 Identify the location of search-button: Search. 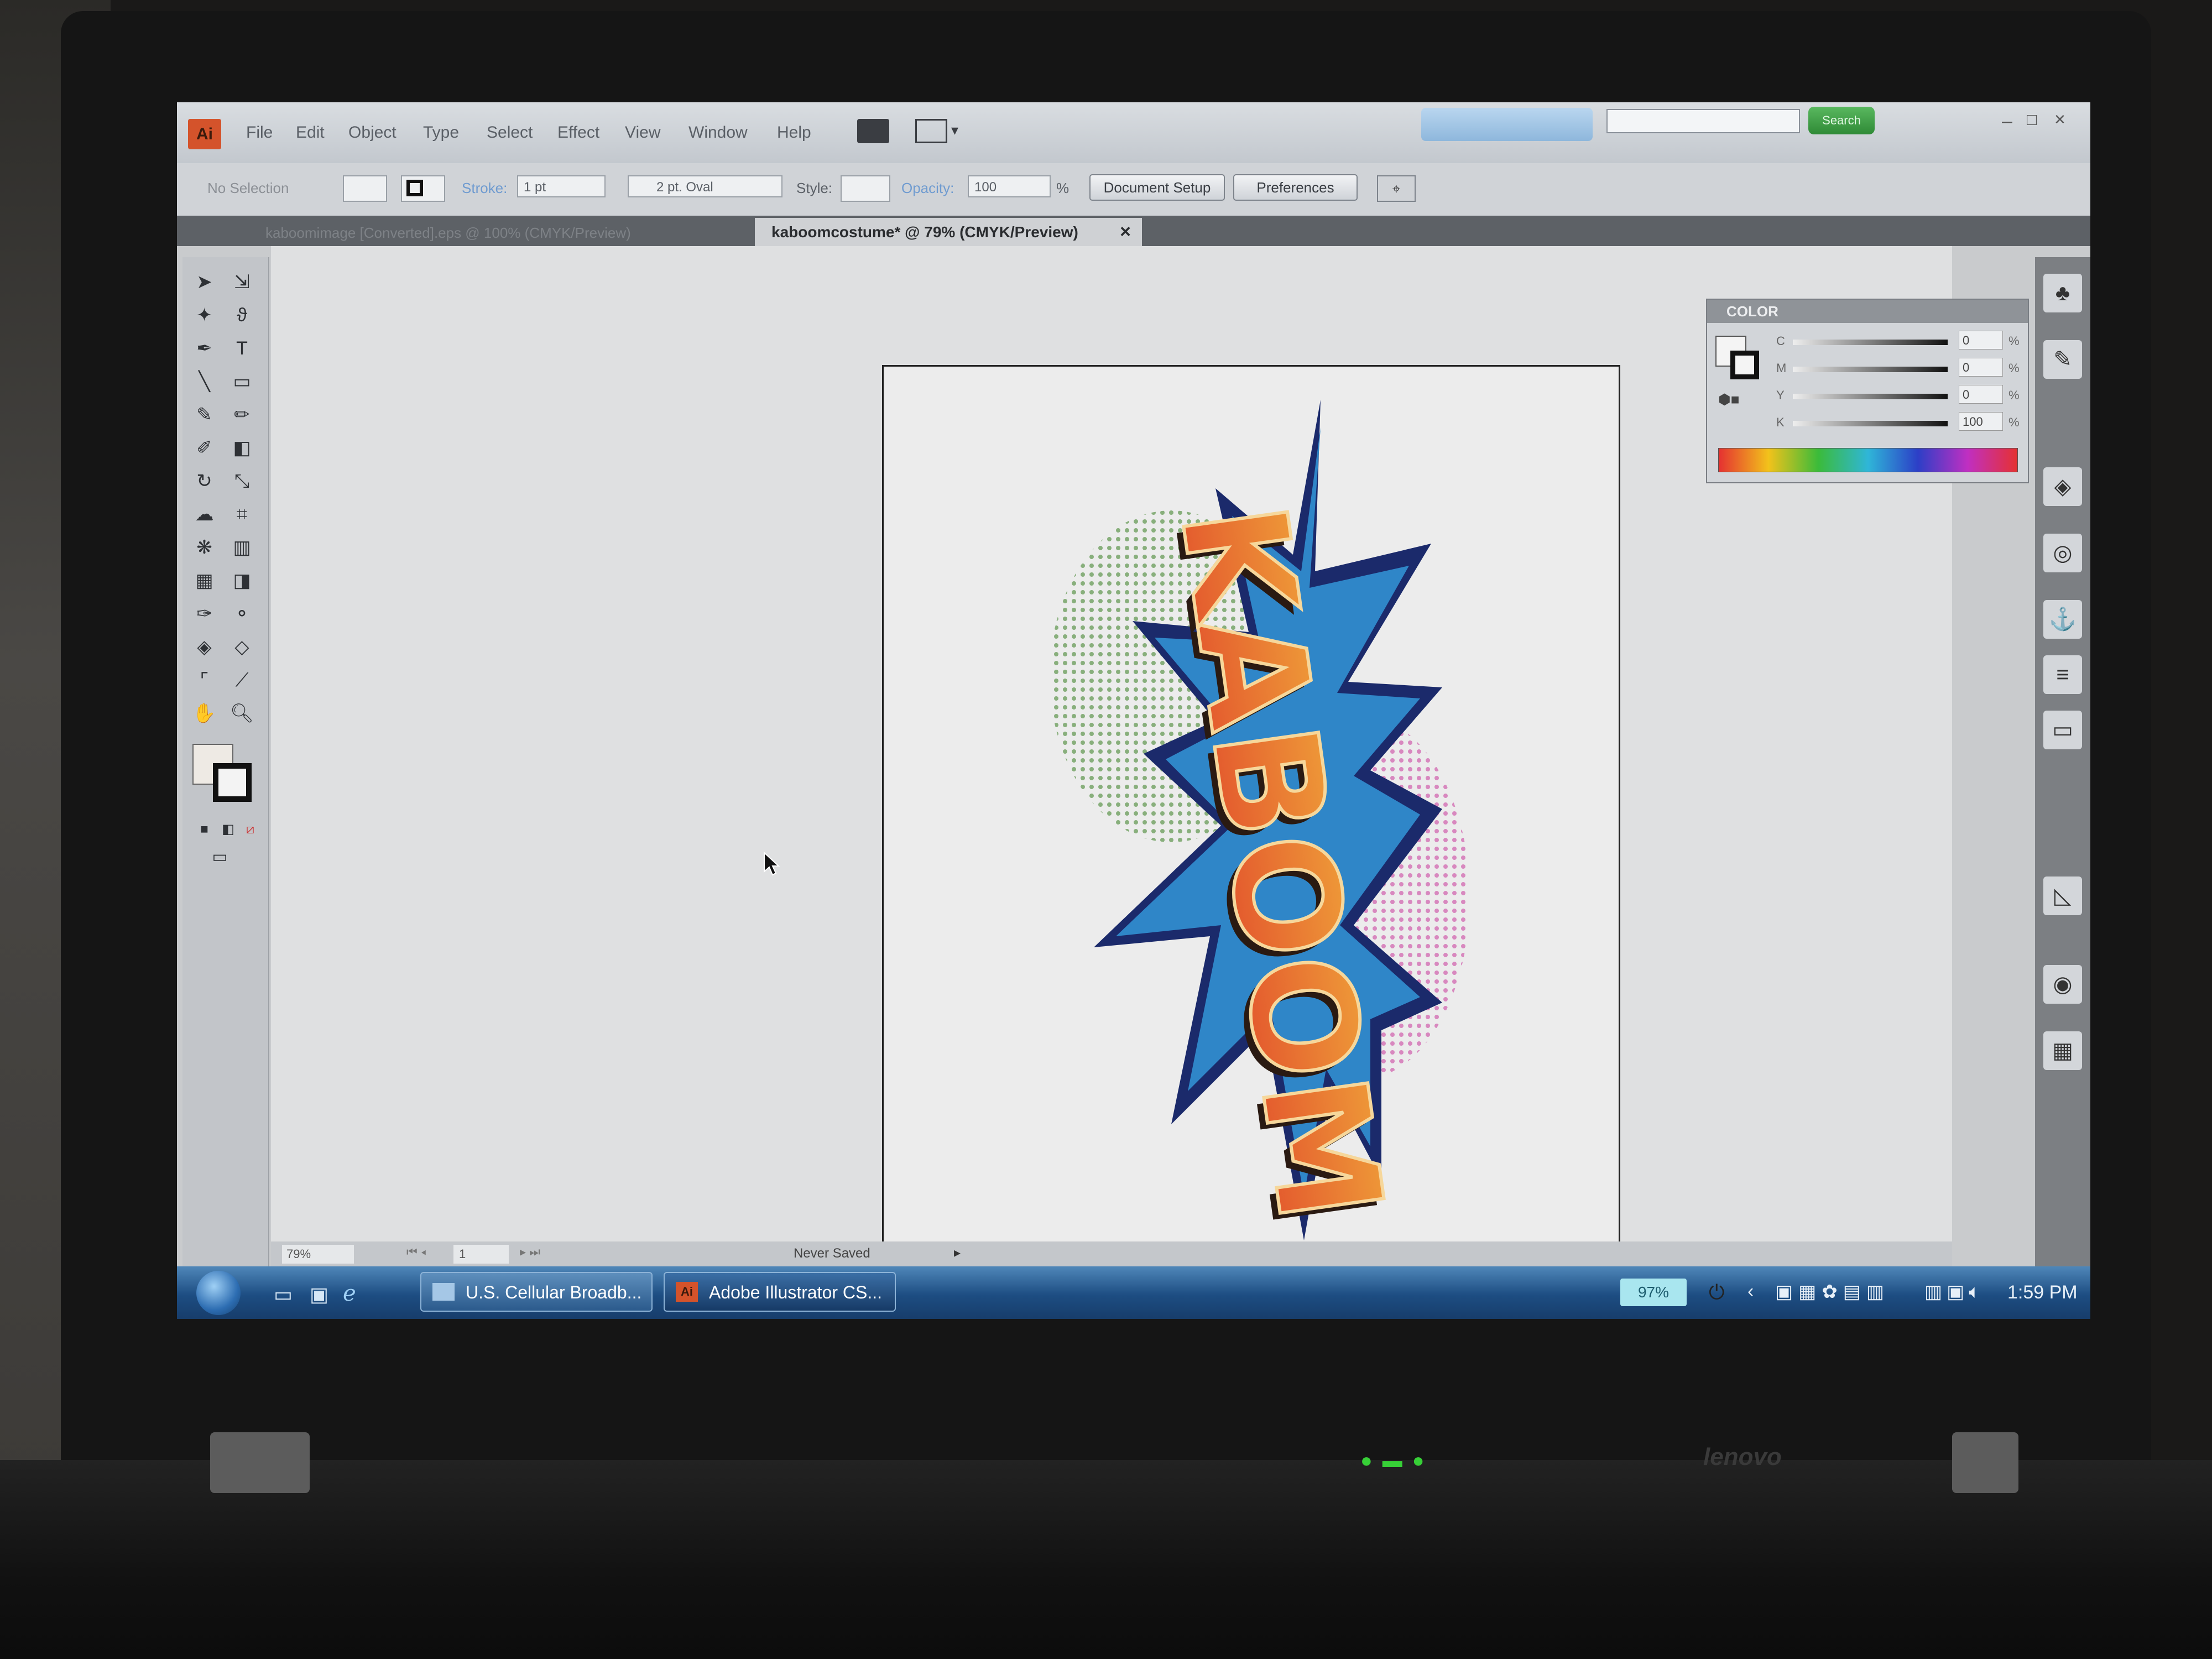
(1842, 121).